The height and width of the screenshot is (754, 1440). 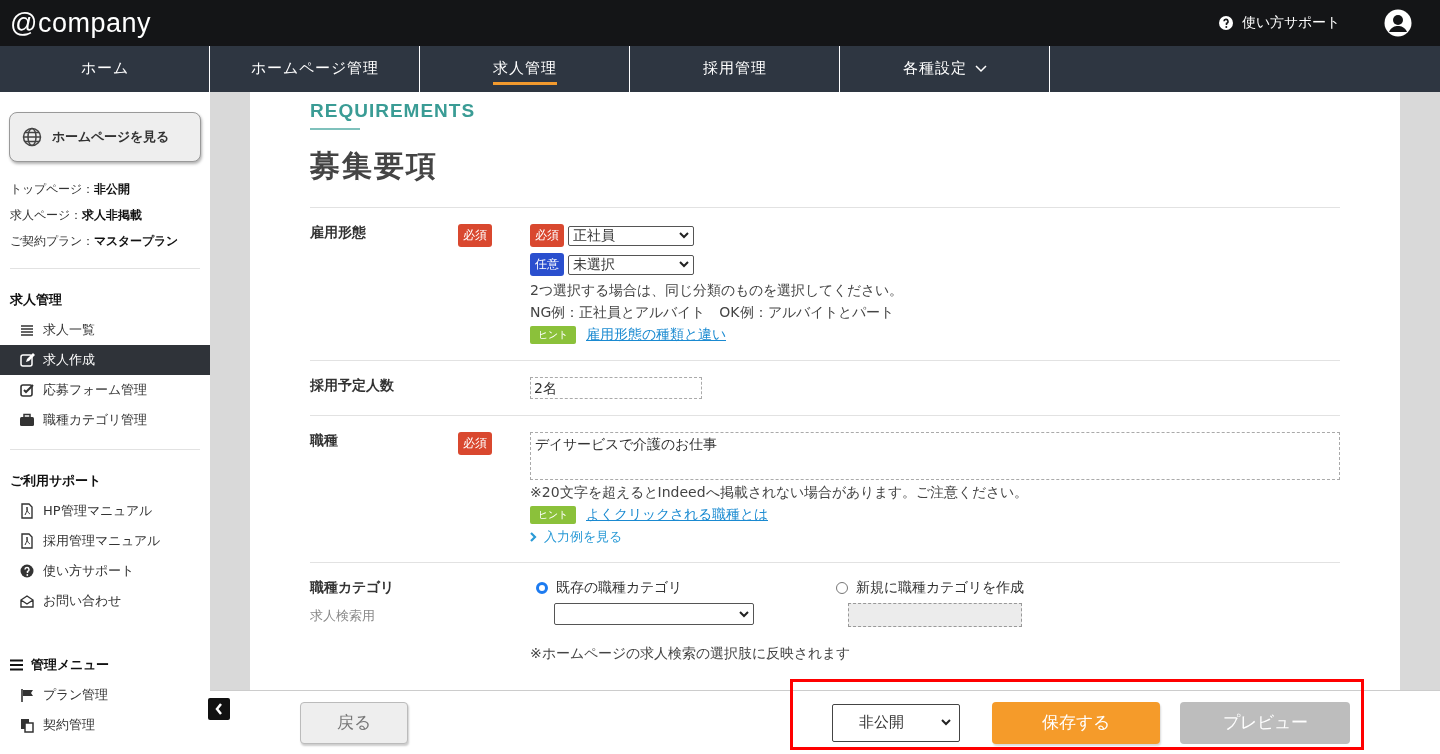 I want to click on sidebar-item: HP管理マニュアル, so click(x=105, y=511).